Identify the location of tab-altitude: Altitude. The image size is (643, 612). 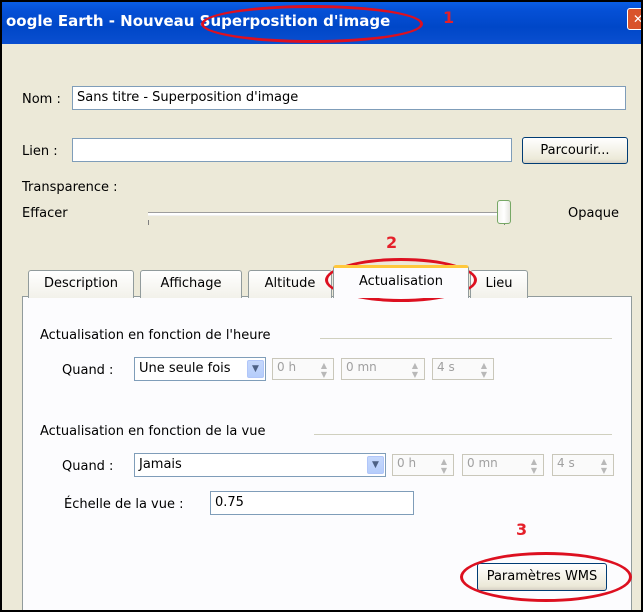
(290, 284).